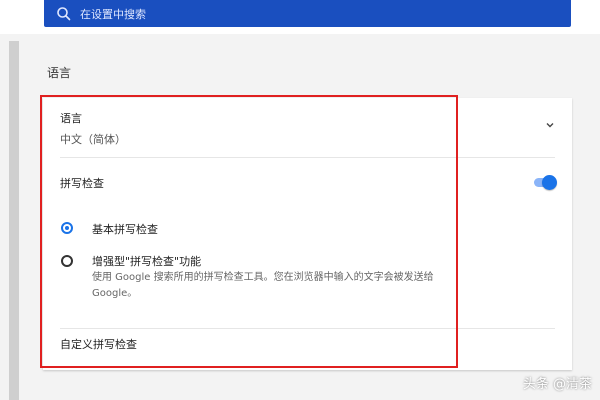  I want to click on toggle-knob, so click(549, 182).